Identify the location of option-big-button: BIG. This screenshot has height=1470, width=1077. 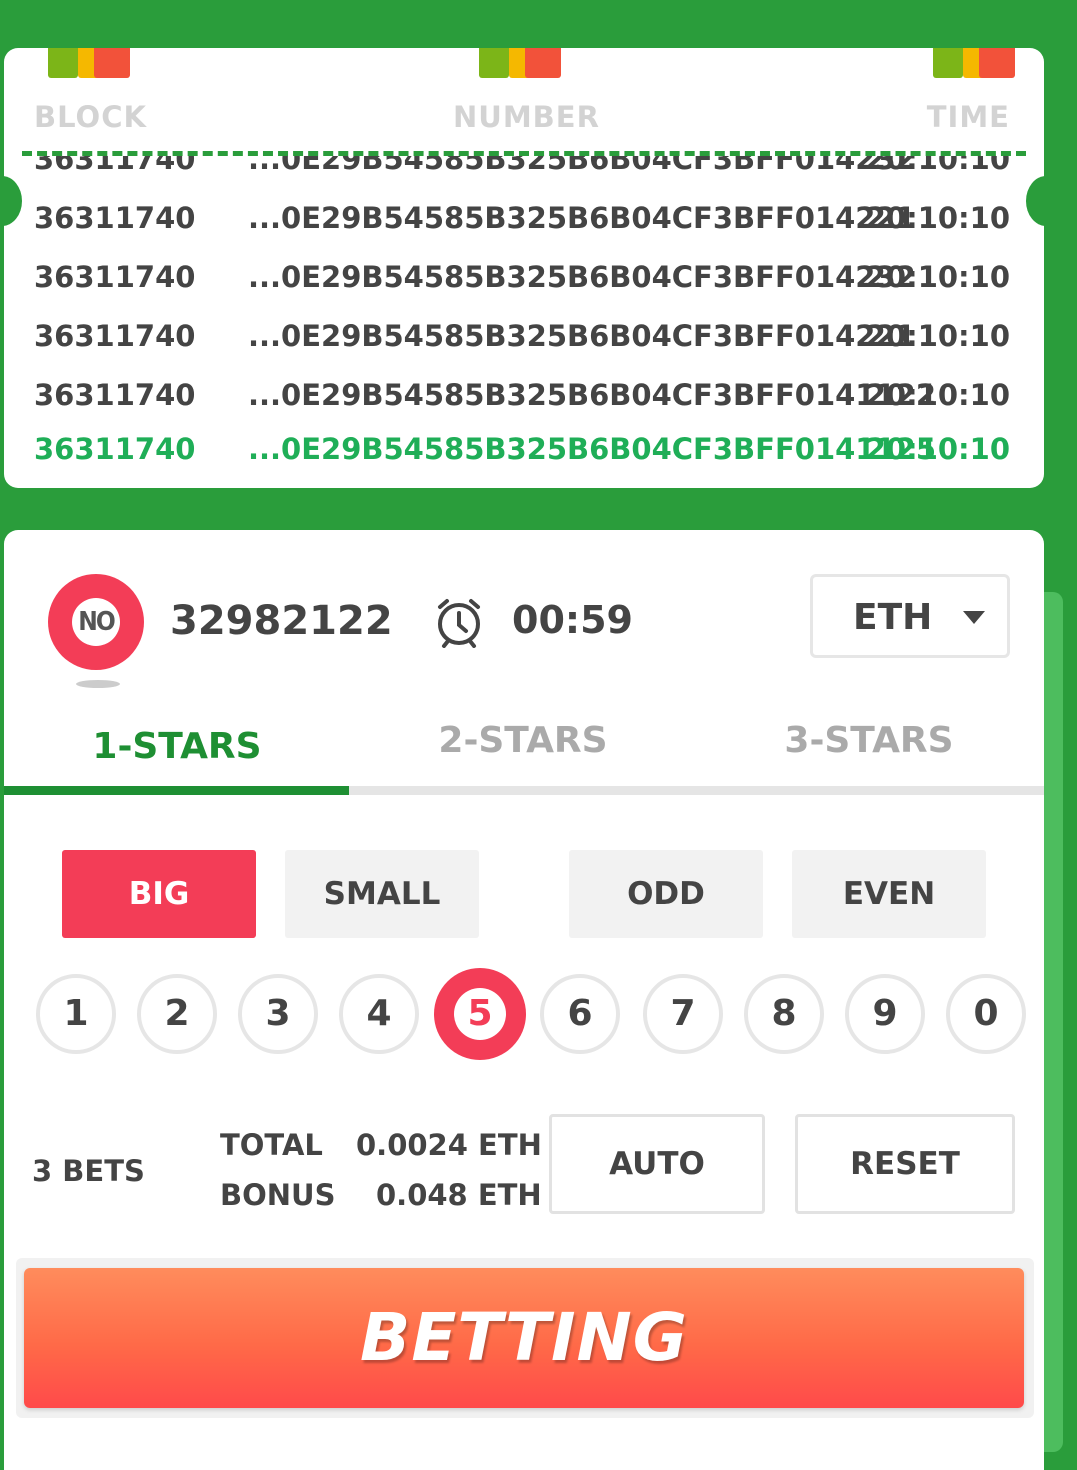
(159, 894).